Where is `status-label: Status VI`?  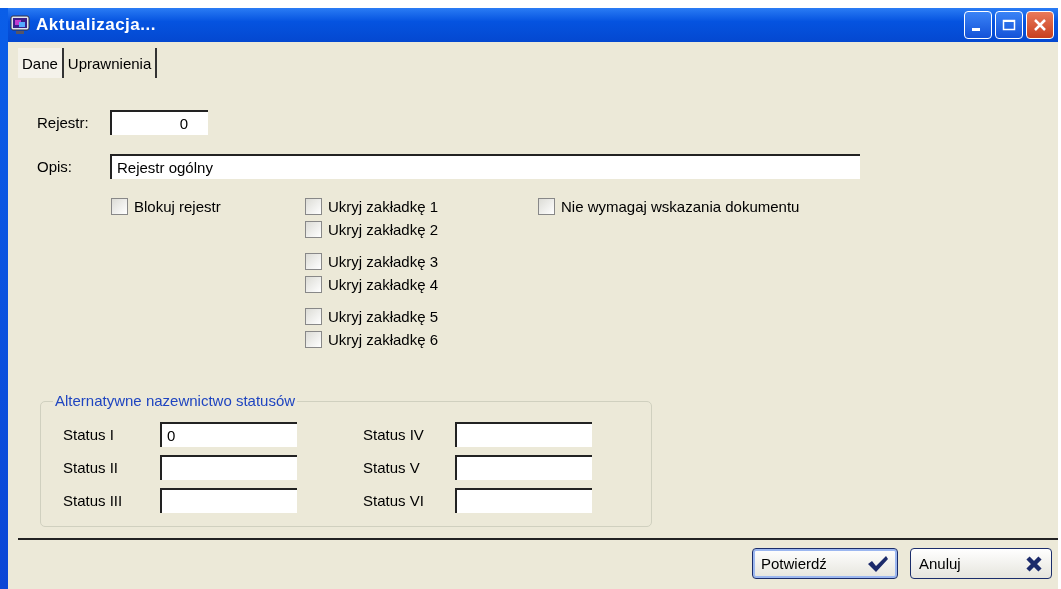 status-label: Status VI is located at coordinates (394, 500).